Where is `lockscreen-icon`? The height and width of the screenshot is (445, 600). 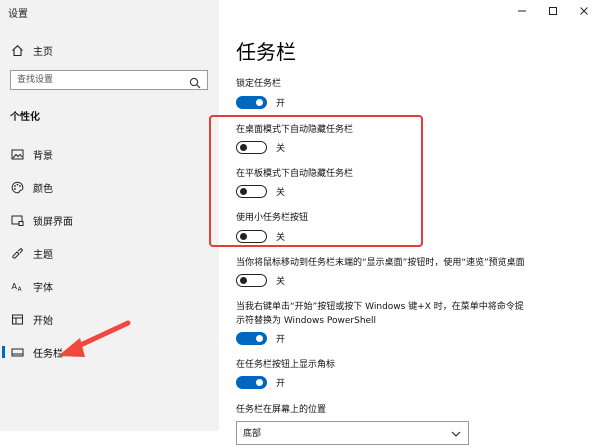
lockscreen-icon is located at coordinates (17, 220).